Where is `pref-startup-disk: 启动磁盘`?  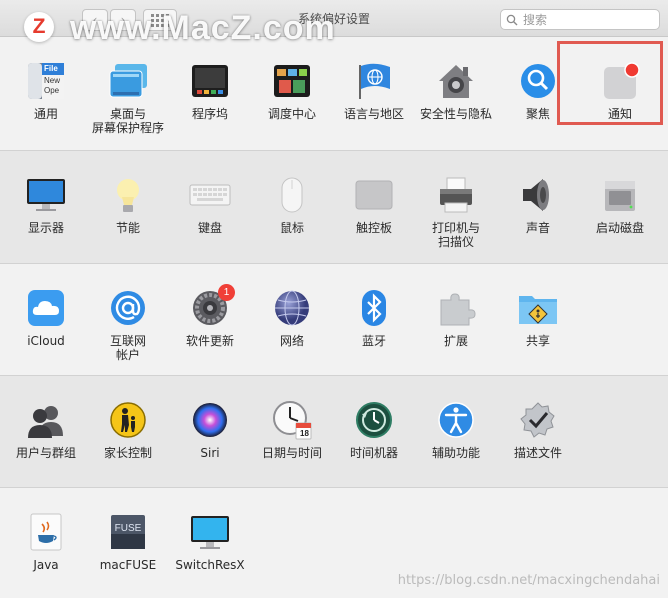 pref-startup-disk: 启动磁盘 is located at coordinates (620, 206).